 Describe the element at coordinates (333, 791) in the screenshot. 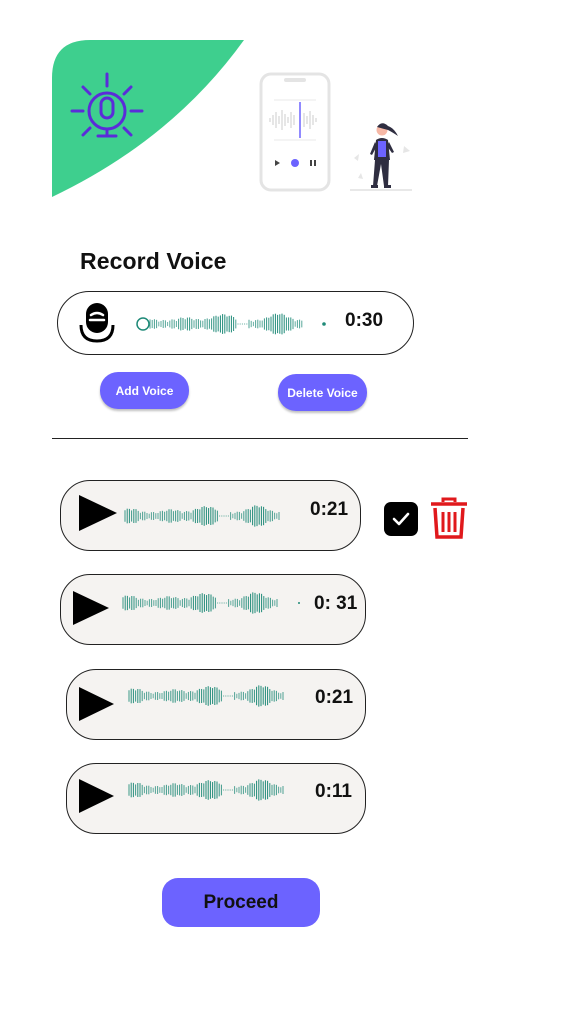

I see `recording-duration: 0:11` at that location.